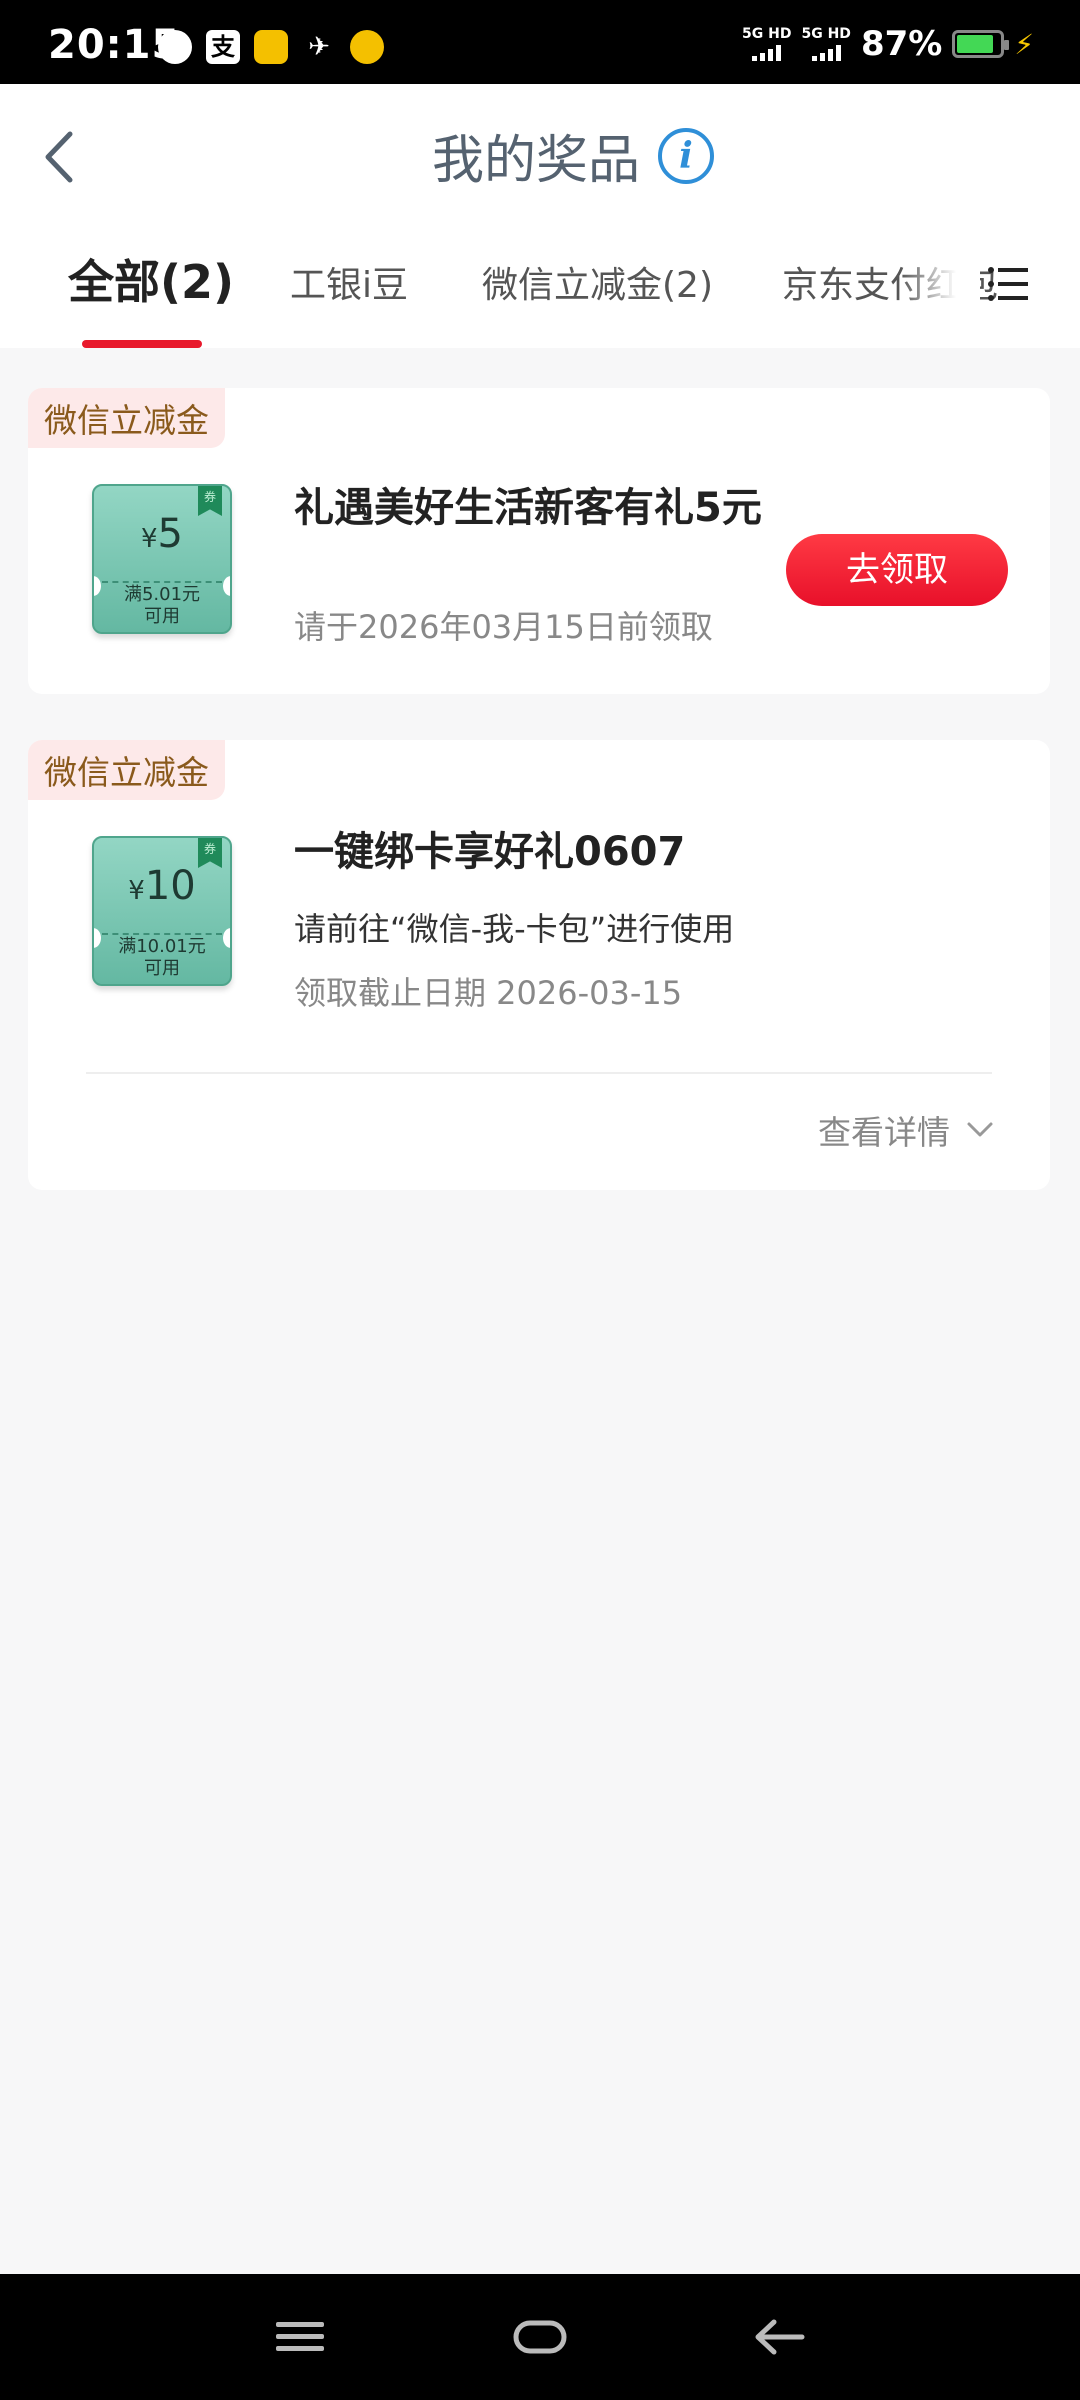 The height and width of the screenshot is (2400, 1080). What do you see at coordinates (1008, 284) in the screenshot?
I see `tab-menu-icon` at bounding box center [1008, 284].